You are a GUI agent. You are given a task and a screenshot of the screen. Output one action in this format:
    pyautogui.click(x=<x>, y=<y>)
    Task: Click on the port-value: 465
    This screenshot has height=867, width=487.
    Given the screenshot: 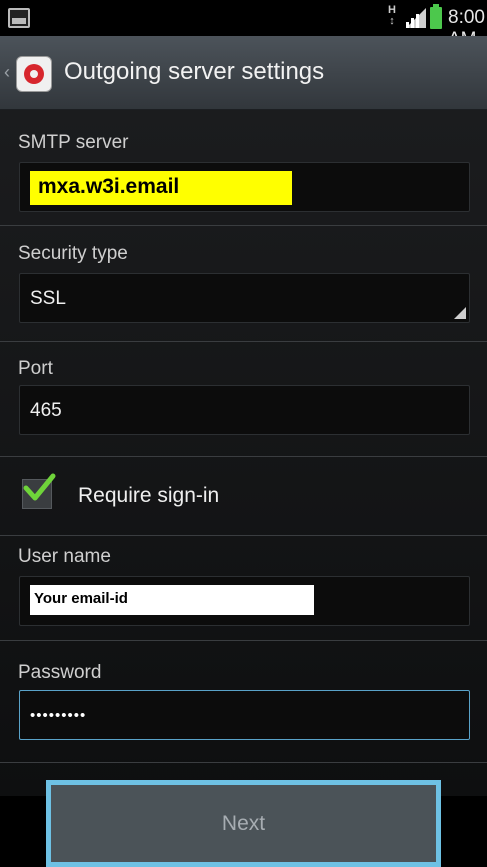 What is the action you would take?
    pyautogui.click(x=46, y=410)
    